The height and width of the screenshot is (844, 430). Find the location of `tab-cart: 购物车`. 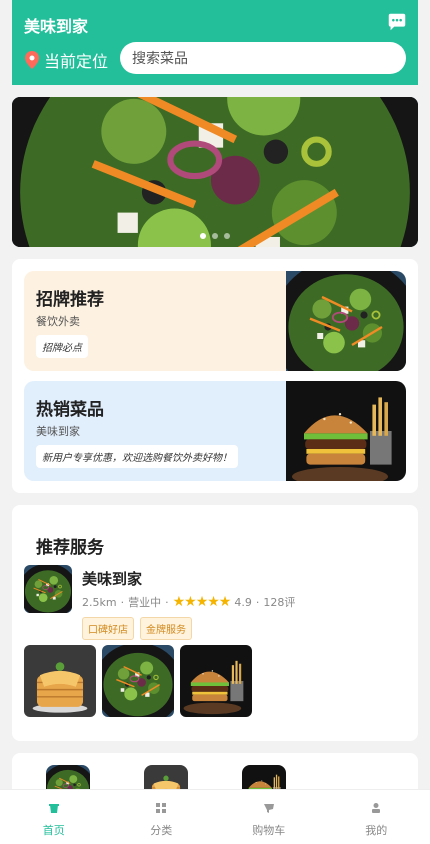

tab-cart: 购物车 is located at coordinates (269, 817).